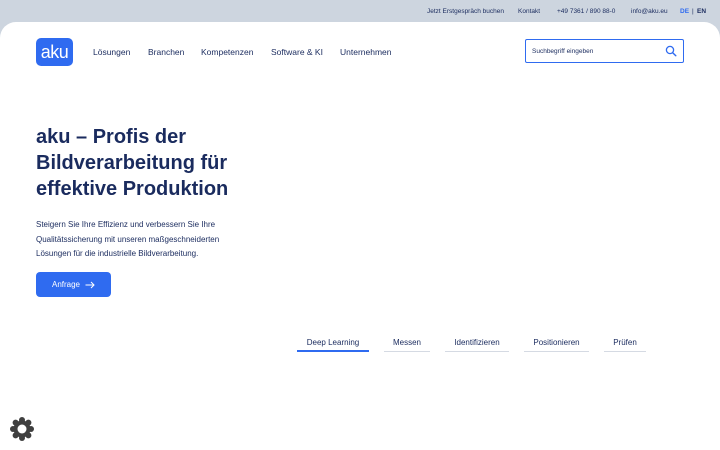 This screenshot has width=720, height=450. What do you see at coordinates (594, 51) in the screenshot?
I see `search-input` at bounding box center [594, 51].